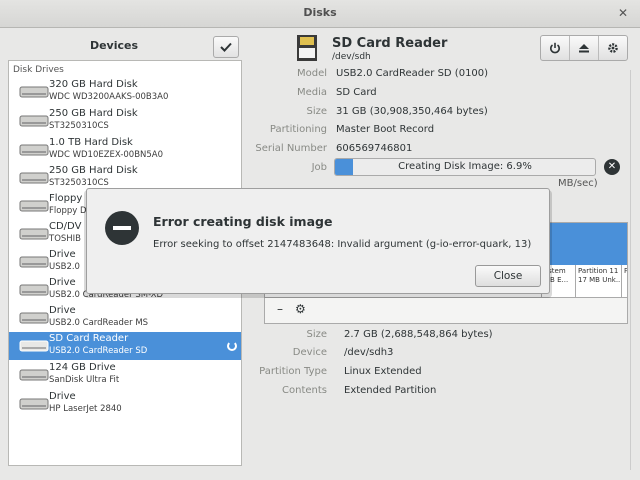 This screenshot has height=480, width=640. I want to click on drive-item: Drive USB2.0 CardReader MS, so click(125, 318).